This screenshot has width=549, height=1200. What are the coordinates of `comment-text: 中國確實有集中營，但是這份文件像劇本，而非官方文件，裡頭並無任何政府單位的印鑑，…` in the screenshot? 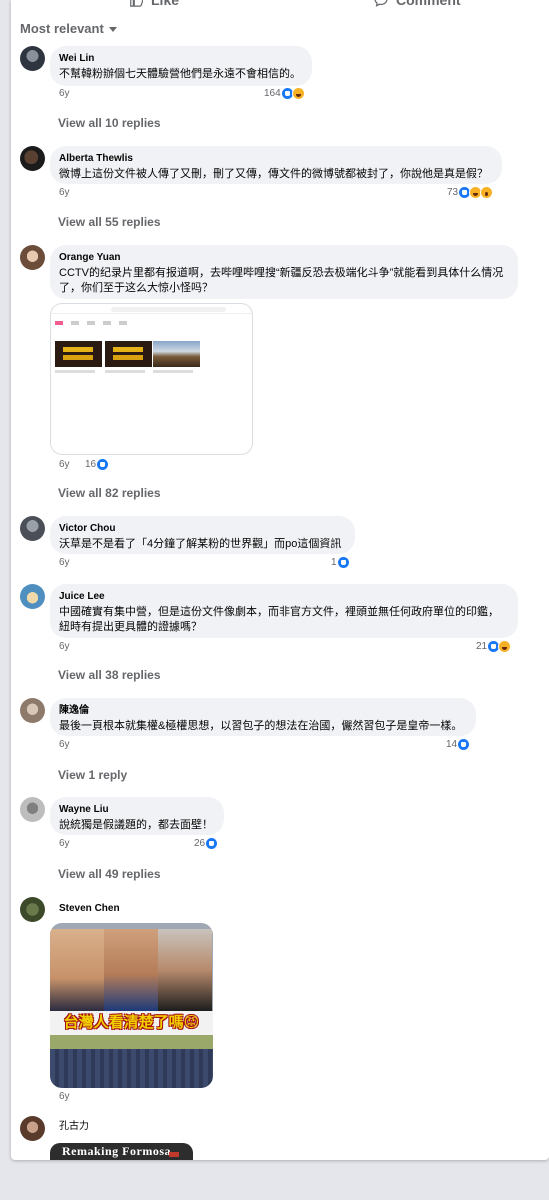 It's located at (279, 619).